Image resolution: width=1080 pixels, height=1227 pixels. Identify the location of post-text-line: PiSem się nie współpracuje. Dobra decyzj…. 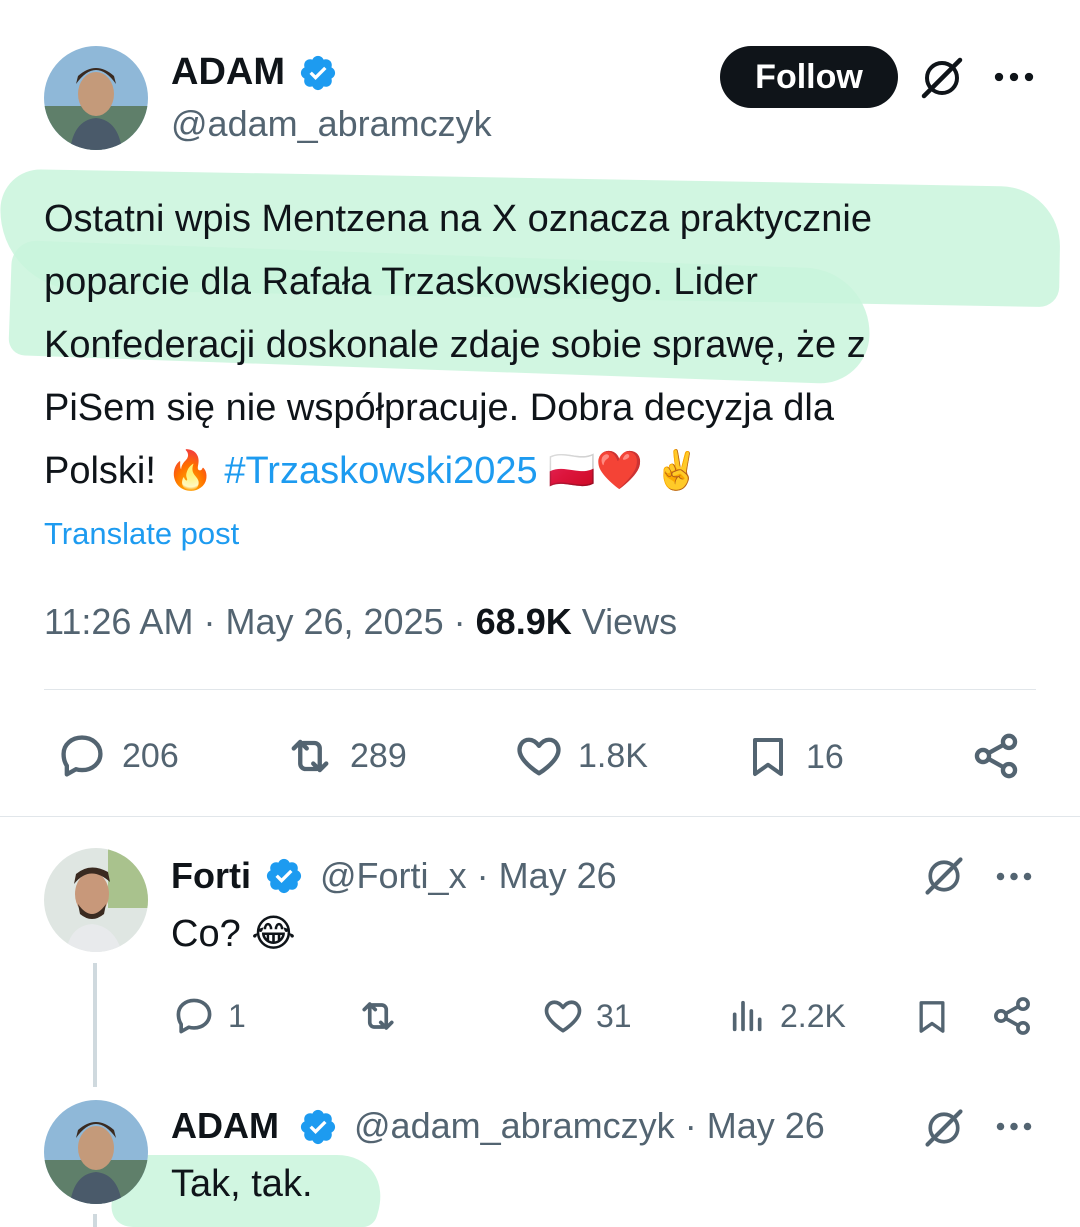
(439, 408).